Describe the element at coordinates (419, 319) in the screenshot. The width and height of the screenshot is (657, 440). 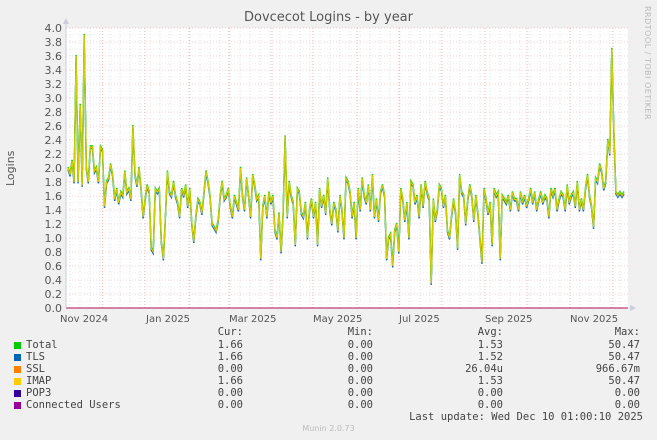
I see `x-tick-label: Jul 2025` at that location.